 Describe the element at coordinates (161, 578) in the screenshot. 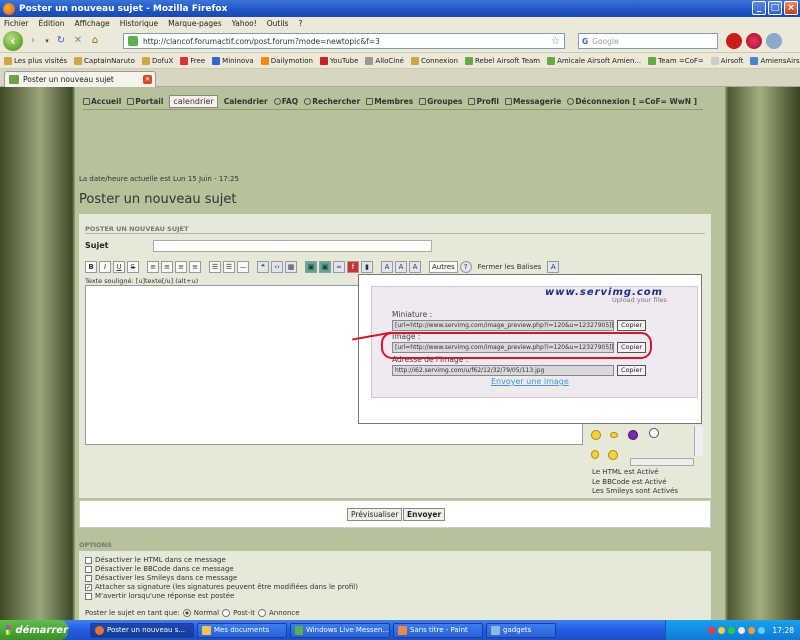

I see `option-disable-smileys: Désactiver les Smileys dans ce message` at that location.